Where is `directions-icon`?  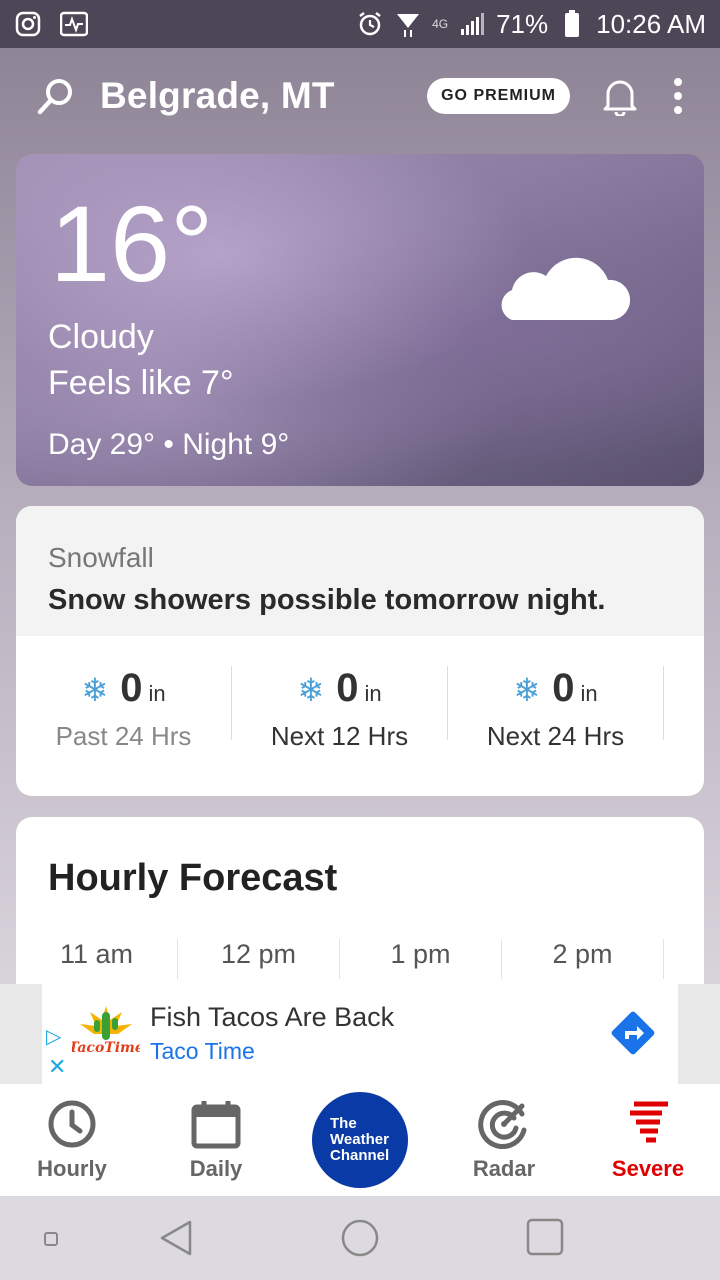
directions-icon is located at coordinates (633, 1033).